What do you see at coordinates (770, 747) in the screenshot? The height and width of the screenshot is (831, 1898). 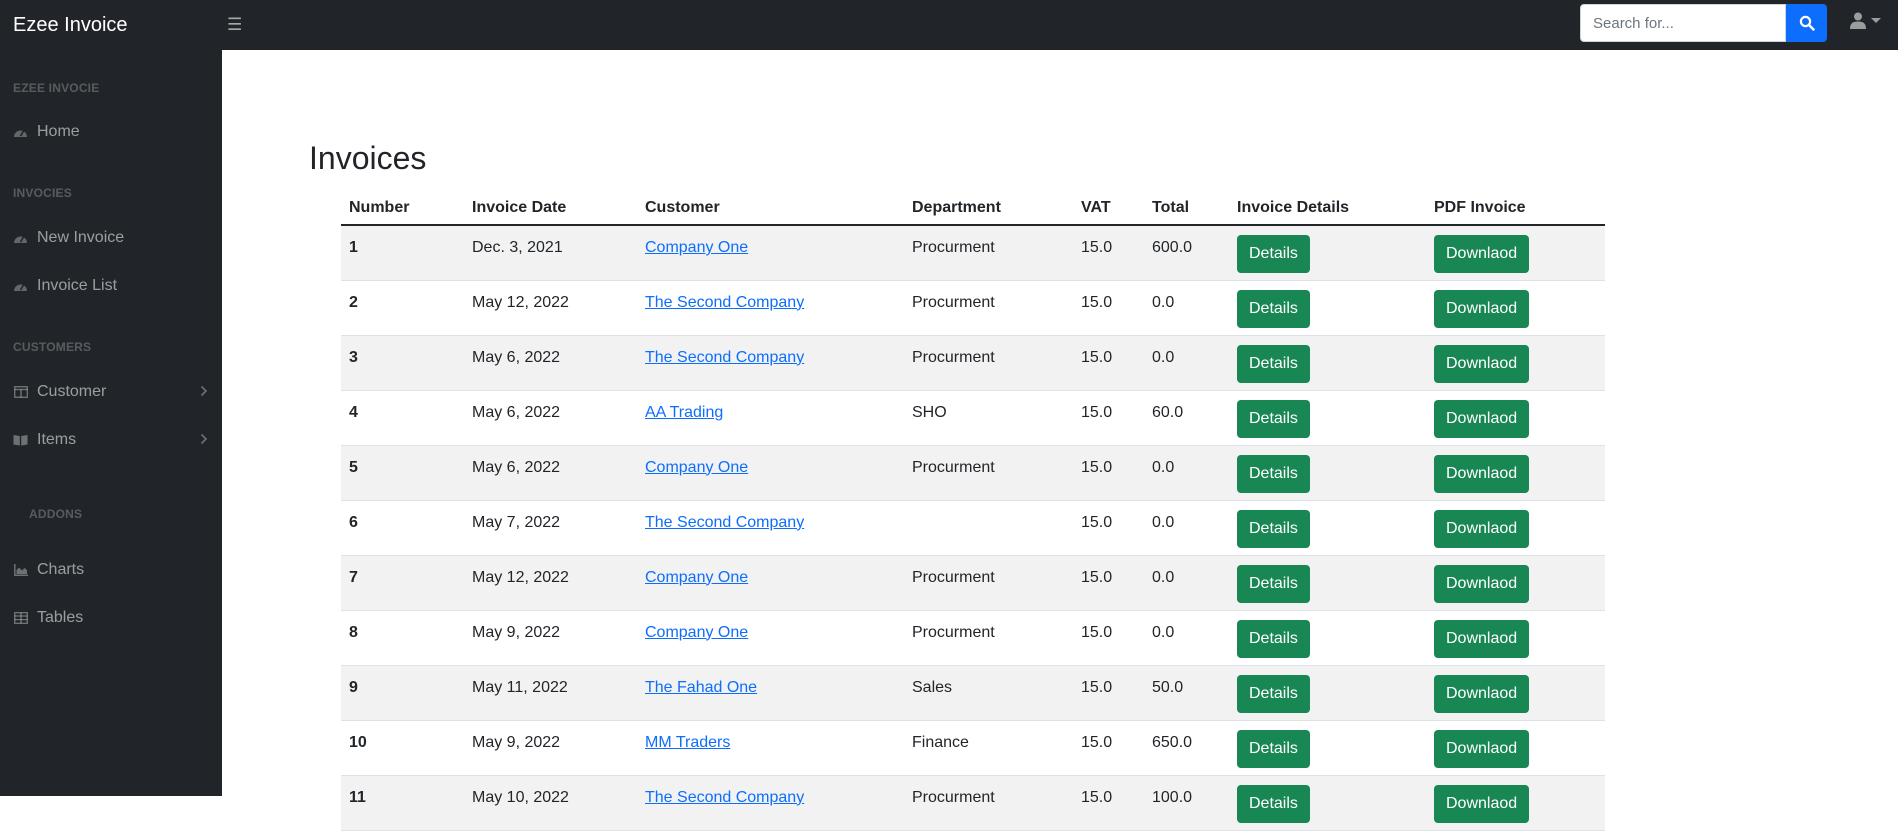 I see `customer-cell: MM Traders` at bounding box center [770, 747].